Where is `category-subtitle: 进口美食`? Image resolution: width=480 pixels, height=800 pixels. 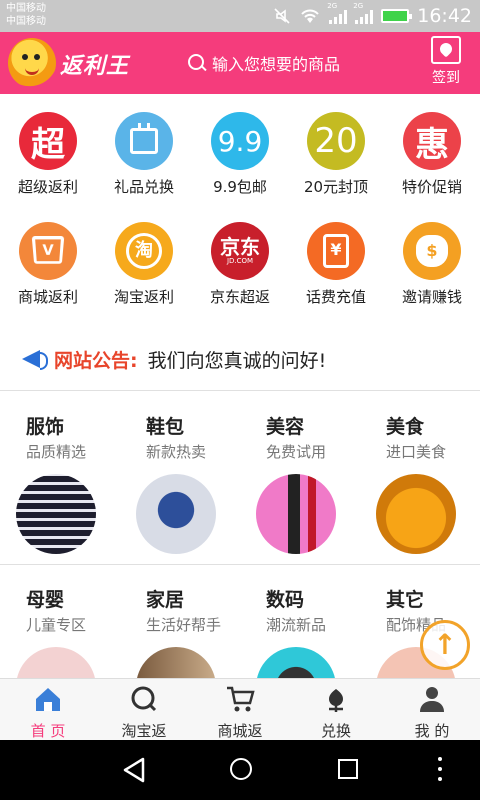
category-subtitle: 进口美食 is located at coordinates (416, 452).